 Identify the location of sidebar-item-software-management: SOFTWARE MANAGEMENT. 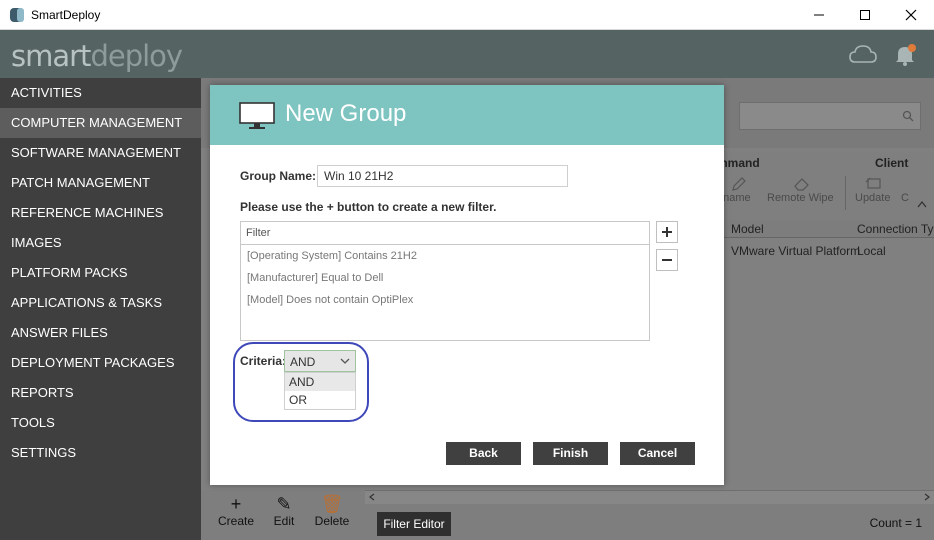
(100, 153).